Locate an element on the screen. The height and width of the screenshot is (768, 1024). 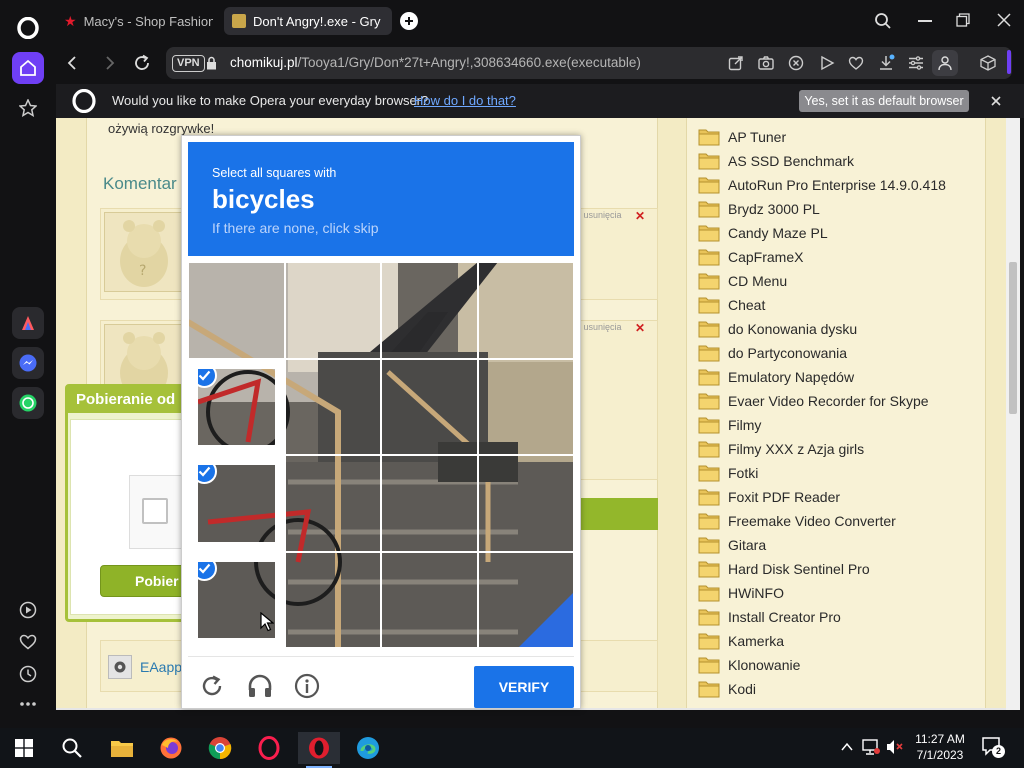
messenger-icon is located at coordinates (28, 363).